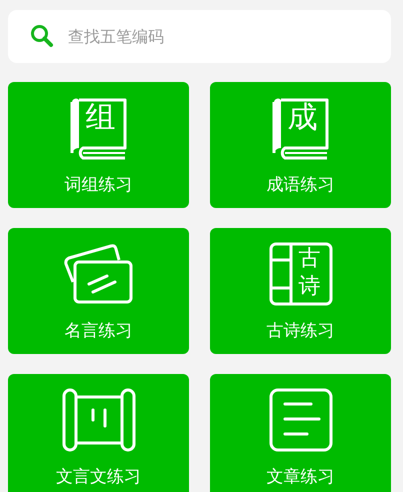 Image resolution: width=403 pixels, height=492 pixels. I want to click on search-icon, so click(42, 36).